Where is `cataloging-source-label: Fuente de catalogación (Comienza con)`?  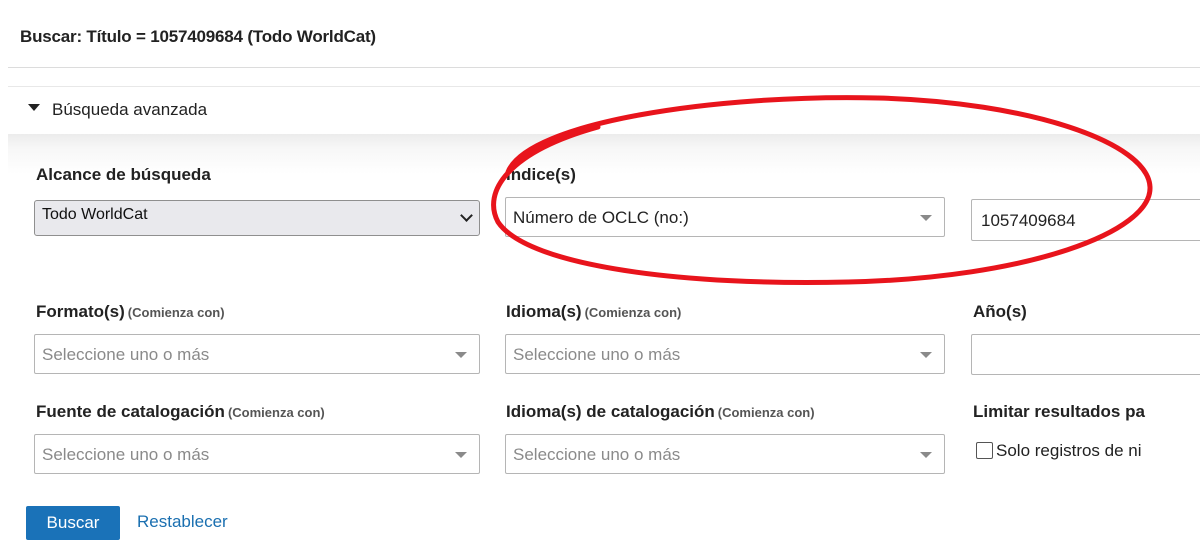
cataloging-source-label: Fuente de catalogación (Comienza con) is located at coordinates (180, 412).